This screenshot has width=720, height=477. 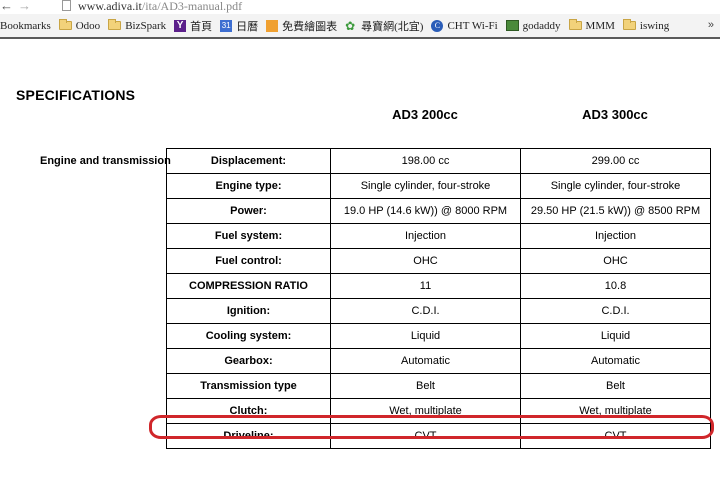 What do you see at coordinates (425, 236) in the screenshot?
I see `spec-value-200cc: Injection` at bounding box center [425, 236].